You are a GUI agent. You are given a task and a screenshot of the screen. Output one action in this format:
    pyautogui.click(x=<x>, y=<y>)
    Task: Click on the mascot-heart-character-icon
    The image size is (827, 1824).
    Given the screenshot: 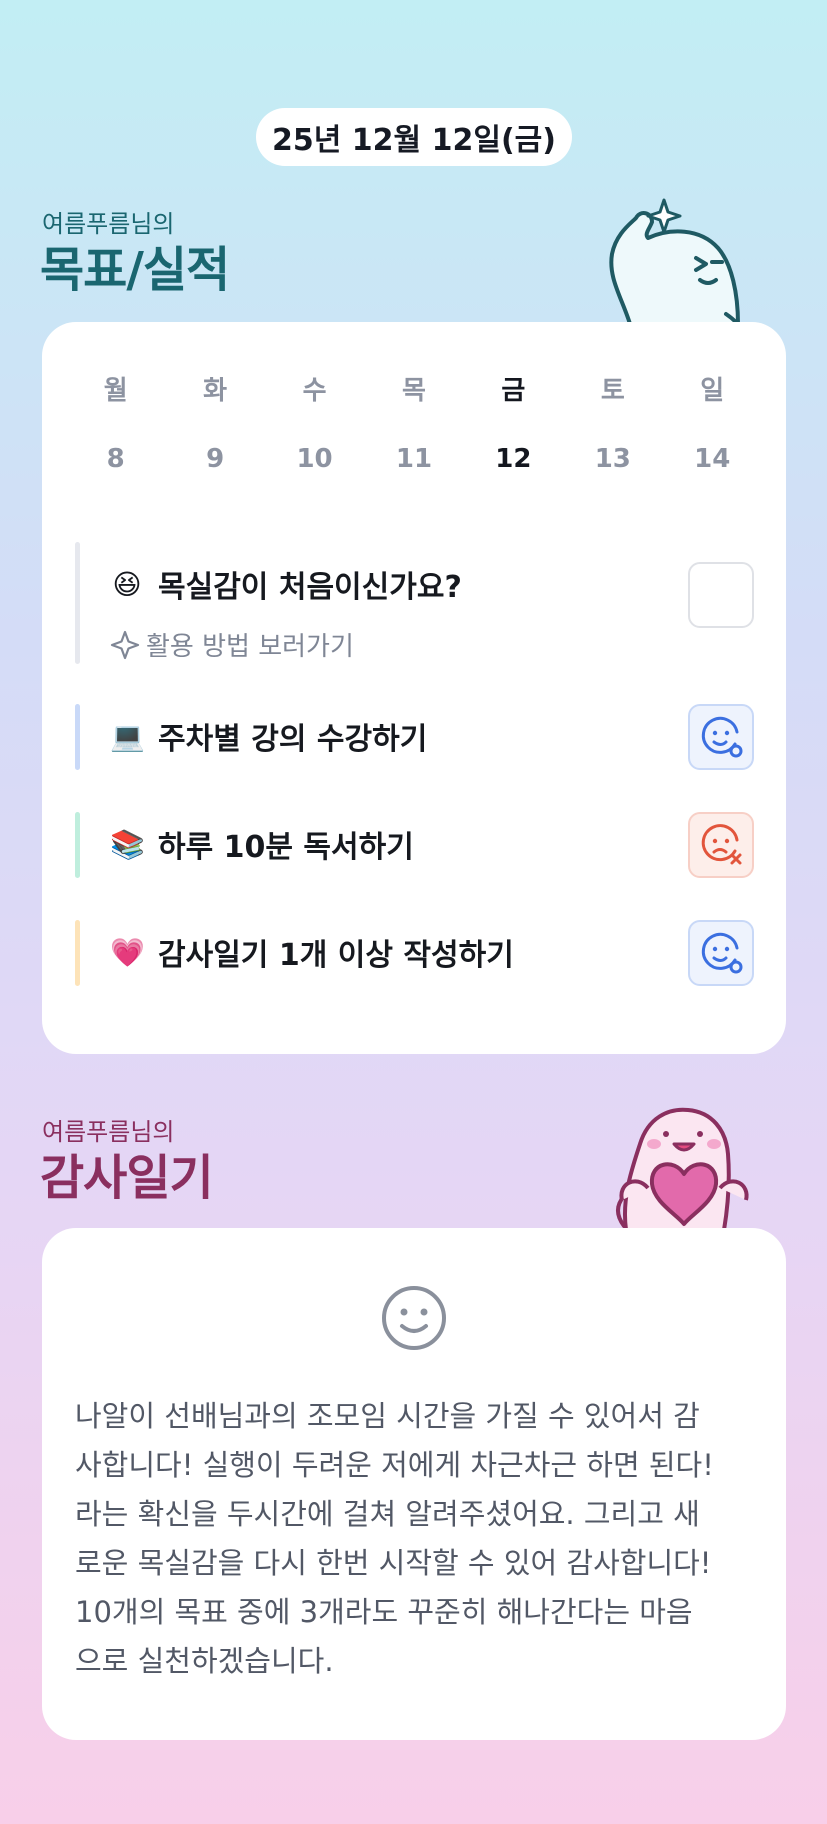 What is the action you would take?
    pyautogui.click(x=682, y=1168)
    